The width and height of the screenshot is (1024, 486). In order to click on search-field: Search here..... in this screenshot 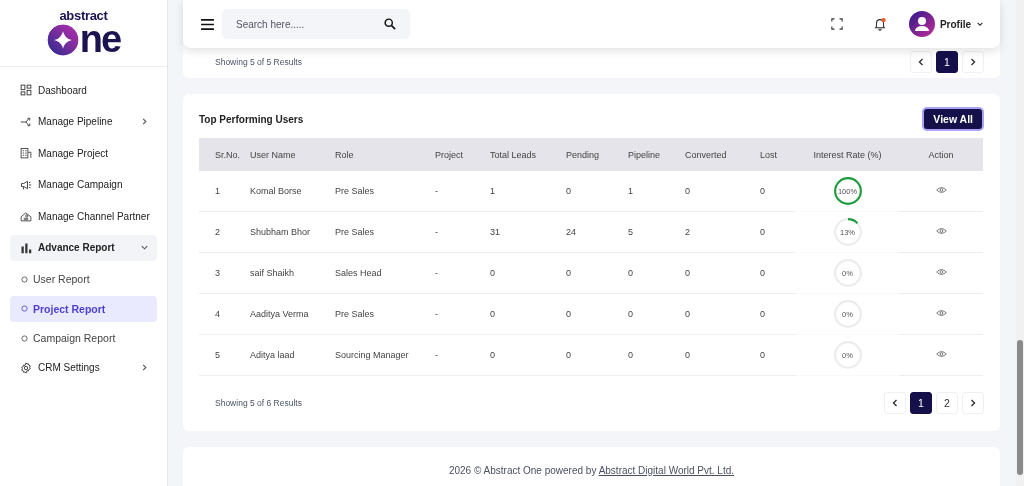, I will do `click(316, 24)`.